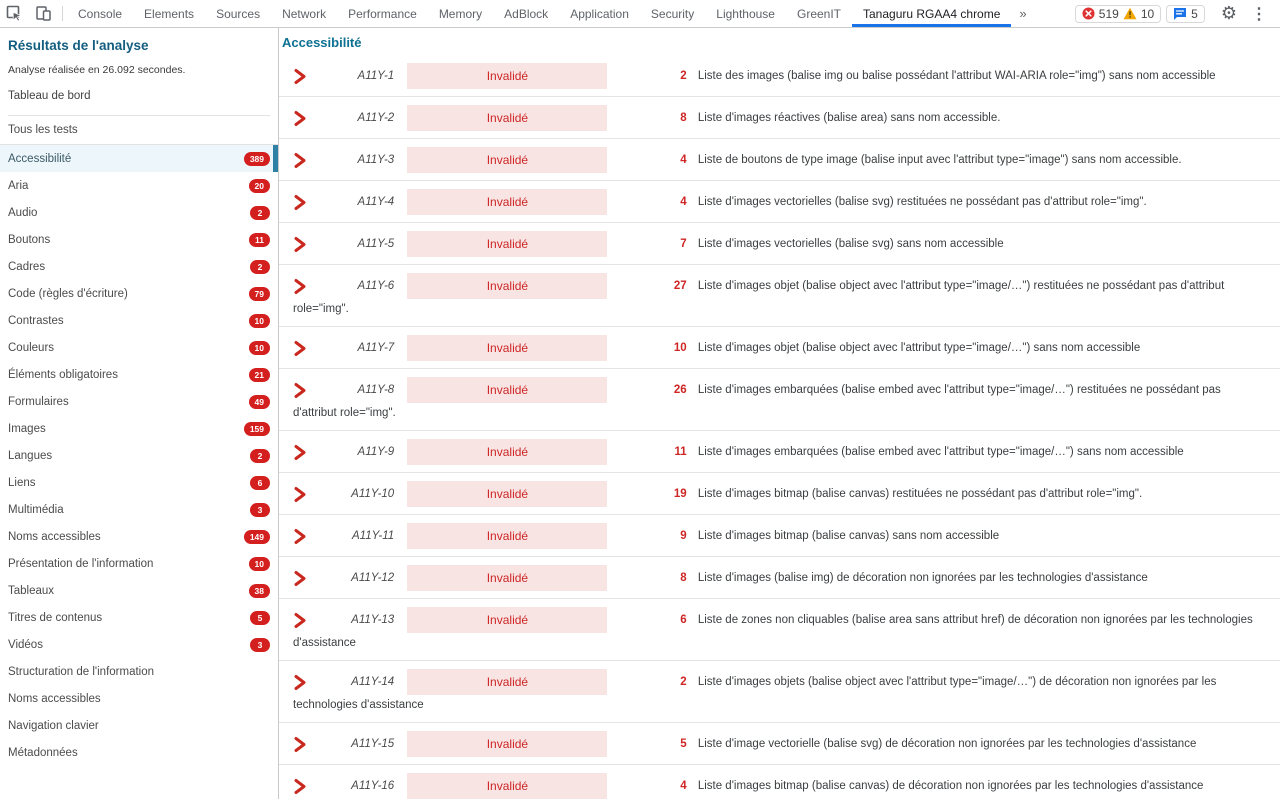 This screenshot has height=800, width=1280. I want to click on more-tabs-icon: », so click(1022, 13).